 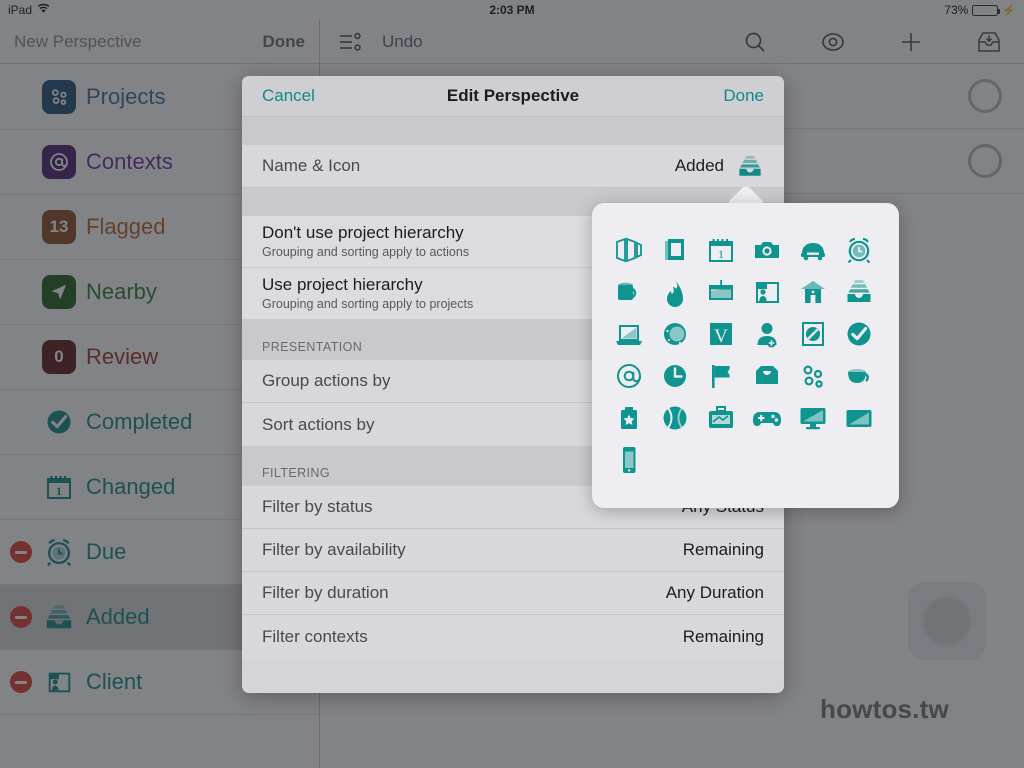 I want to click on icon-grid: 1V, so click(x=745, y=355).